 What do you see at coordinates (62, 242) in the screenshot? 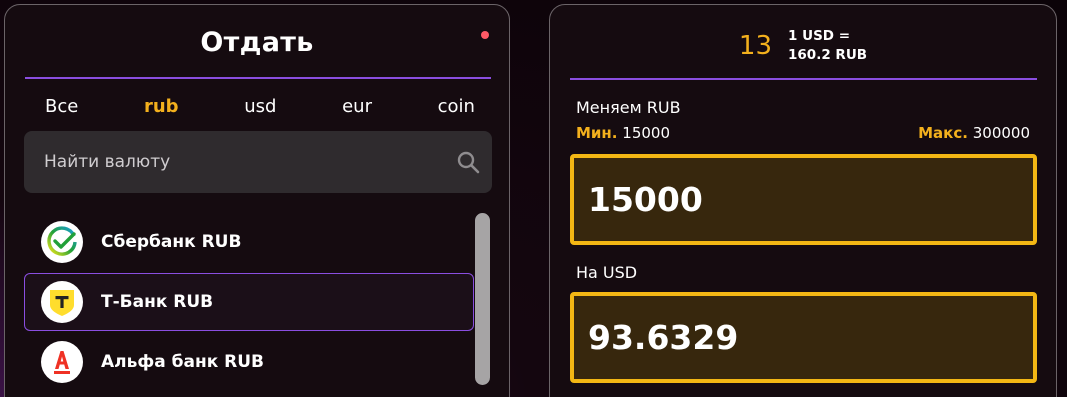
I see `sberbank-icon` at bounding box center [62, 242].